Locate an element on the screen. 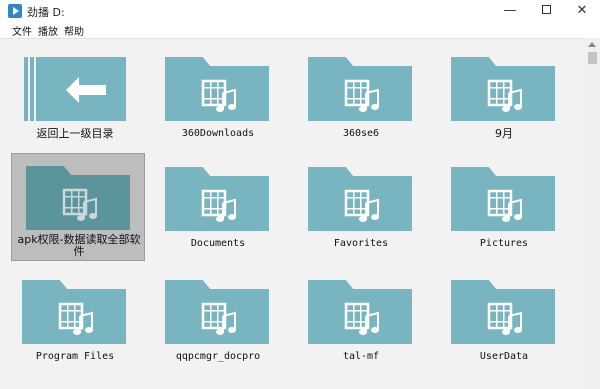 Image resolution: width=600 pixels, height=389 pixels. folder-label: UserData is located at coordinates (504, 356).